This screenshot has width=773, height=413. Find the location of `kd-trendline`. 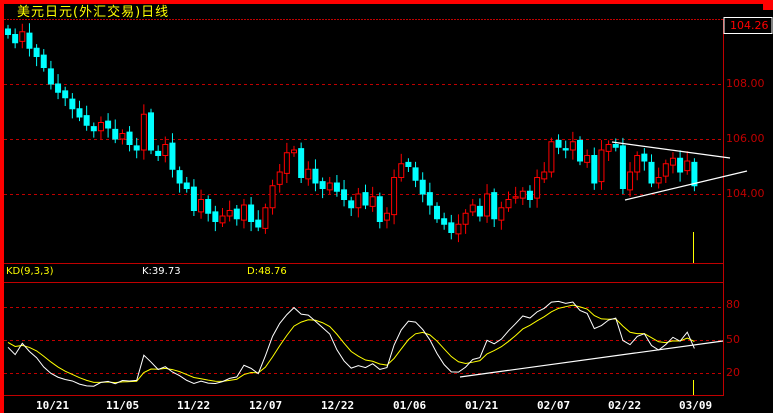

kd-trendline is located at coordinates (591, 359).